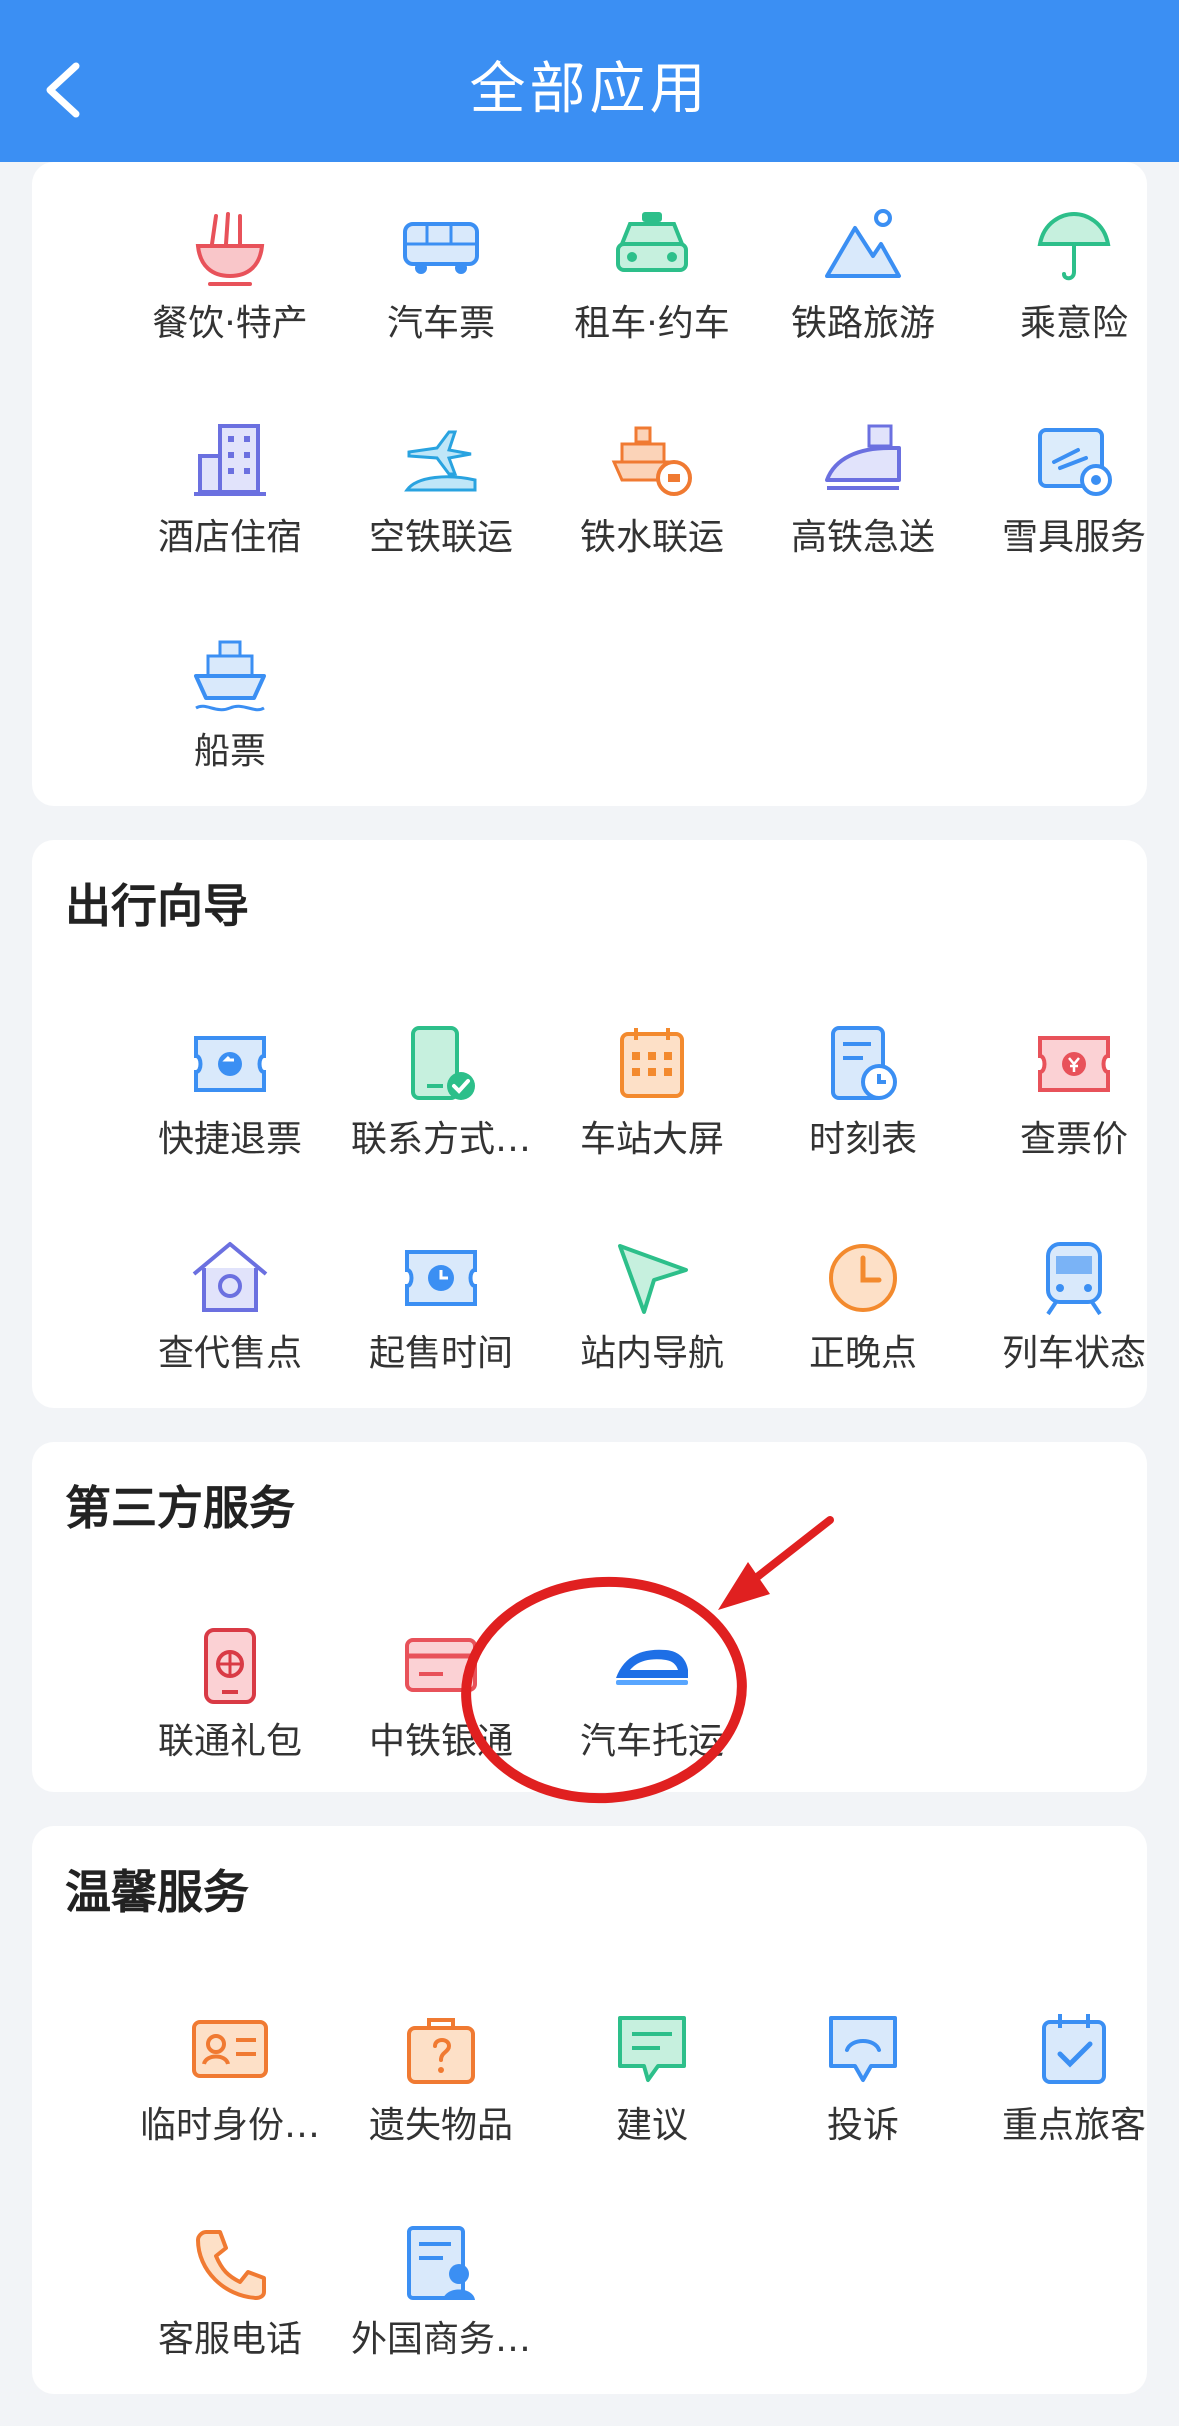 The height and width of the screenshot is (2426, 1179). Describe the element at coordinates (863, 1278) in the screenshot. I see `clock-icon` at that location.